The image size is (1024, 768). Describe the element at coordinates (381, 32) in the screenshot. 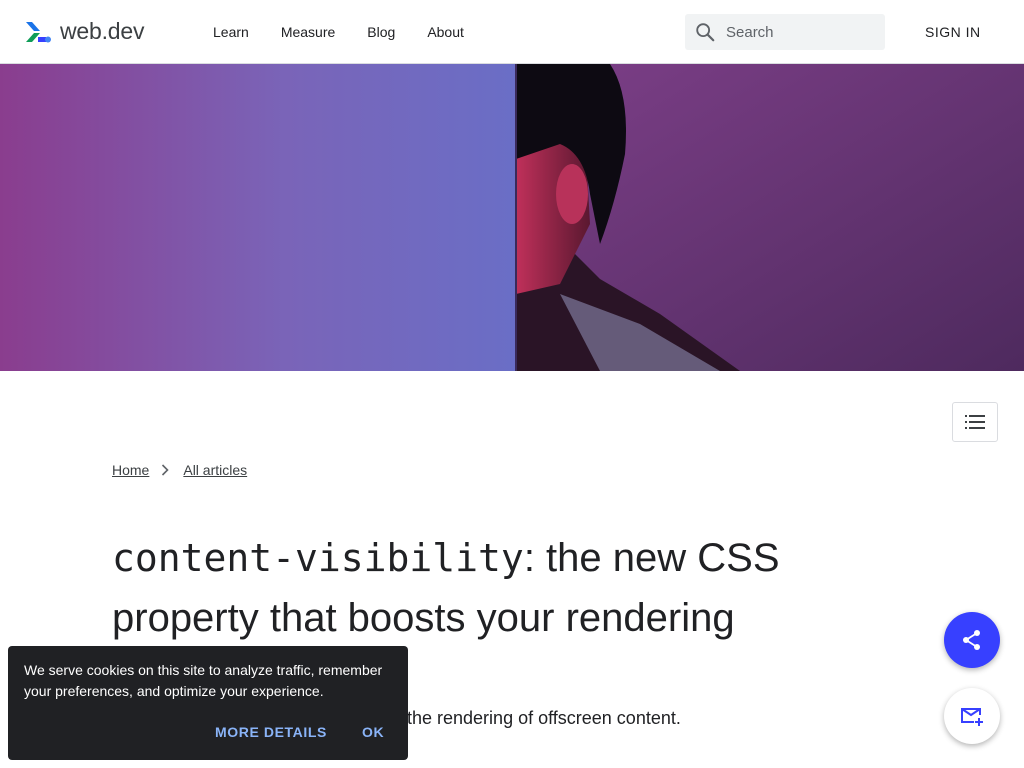

I see `nav-blog: Blog` at that location.